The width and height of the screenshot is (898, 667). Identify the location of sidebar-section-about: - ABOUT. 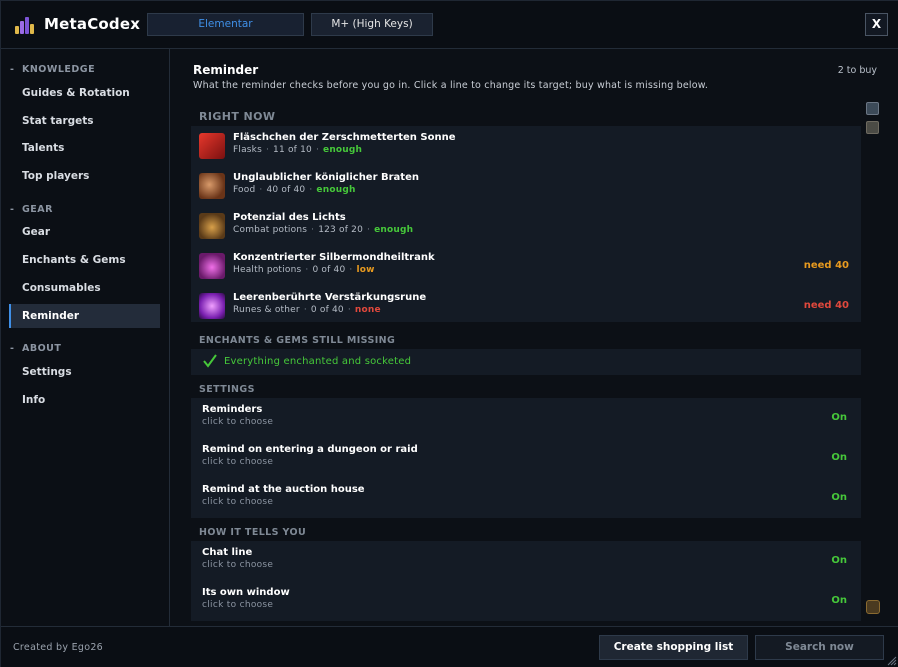
(36, 348).